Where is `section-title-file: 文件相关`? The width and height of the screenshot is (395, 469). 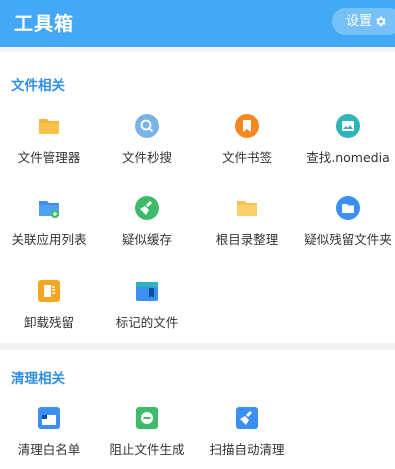 section-title-file: 文件相关 is located at coordinates (38, 86).